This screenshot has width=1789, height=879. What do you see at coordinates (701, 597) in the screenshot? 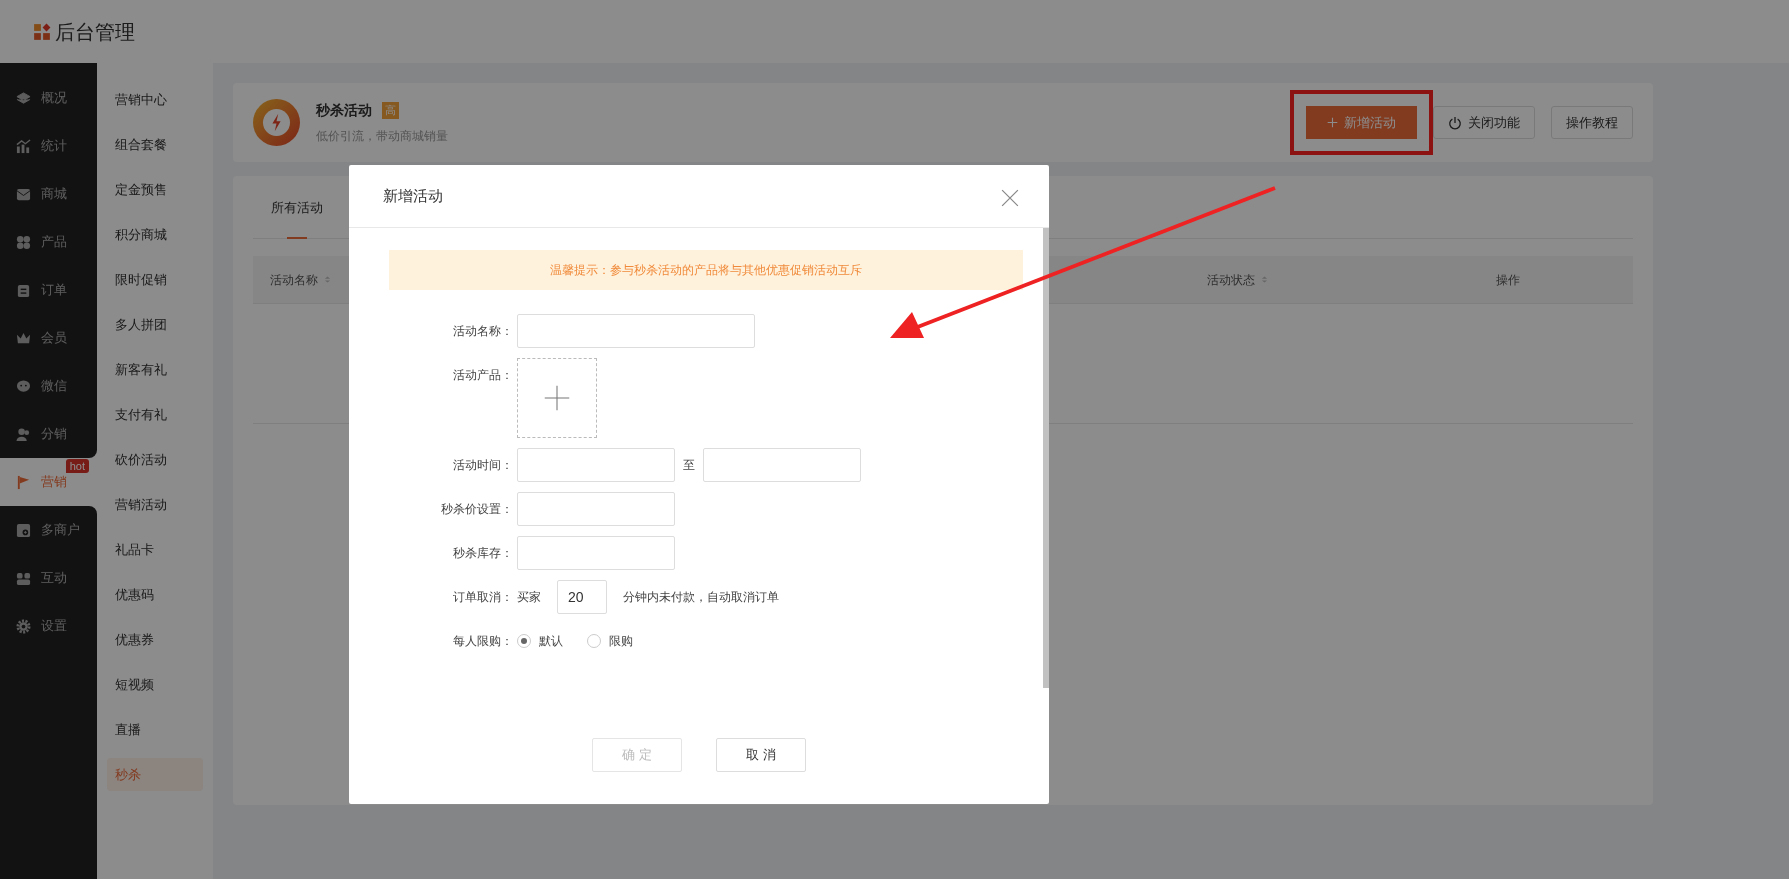
I see `field-text: 分钟内未付款，自动取消订单` at bounding box center [701, 597].